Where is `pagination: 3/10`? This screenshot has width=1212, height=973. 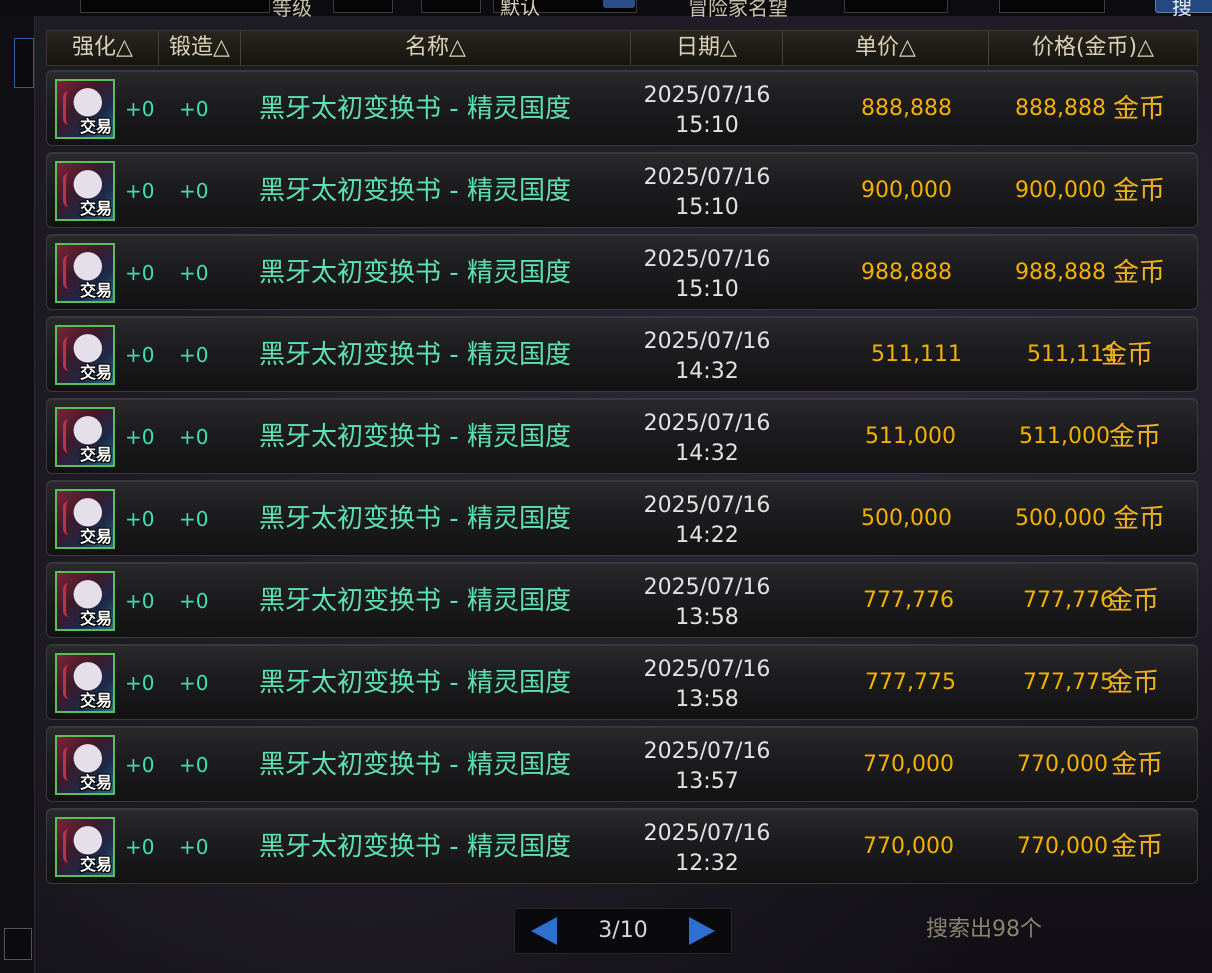
pagination: 3/10 is located at coordinates (623, 931).